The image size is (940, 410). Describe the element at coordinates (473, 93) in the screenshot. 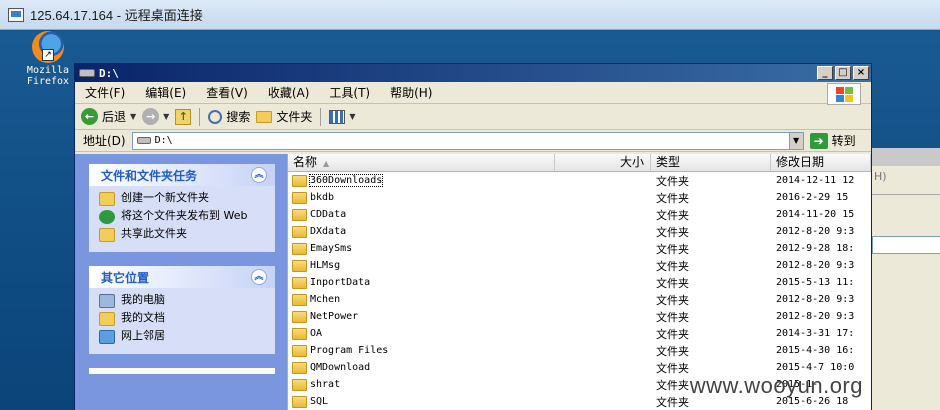

I see `menu-bar: 文件(F) 编辑(E) 查看(V) 收藏(A) 工具(T) 帮助(H)` at that location.